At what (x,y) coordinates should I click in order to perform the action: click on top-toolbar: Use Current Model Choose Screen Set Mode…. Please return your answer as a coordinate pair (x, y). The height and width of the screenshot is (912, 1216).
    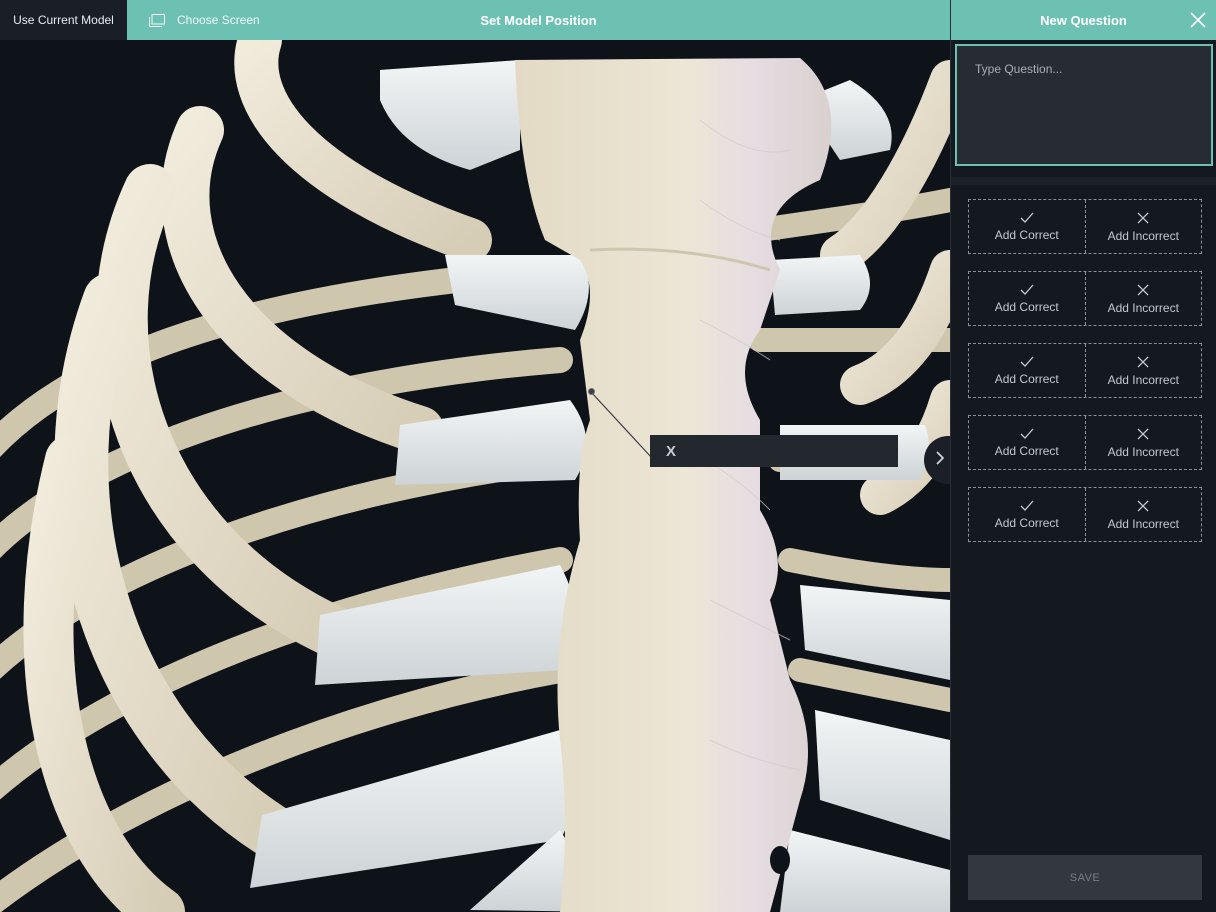
    Looking at the image, I should click on (475, 20).